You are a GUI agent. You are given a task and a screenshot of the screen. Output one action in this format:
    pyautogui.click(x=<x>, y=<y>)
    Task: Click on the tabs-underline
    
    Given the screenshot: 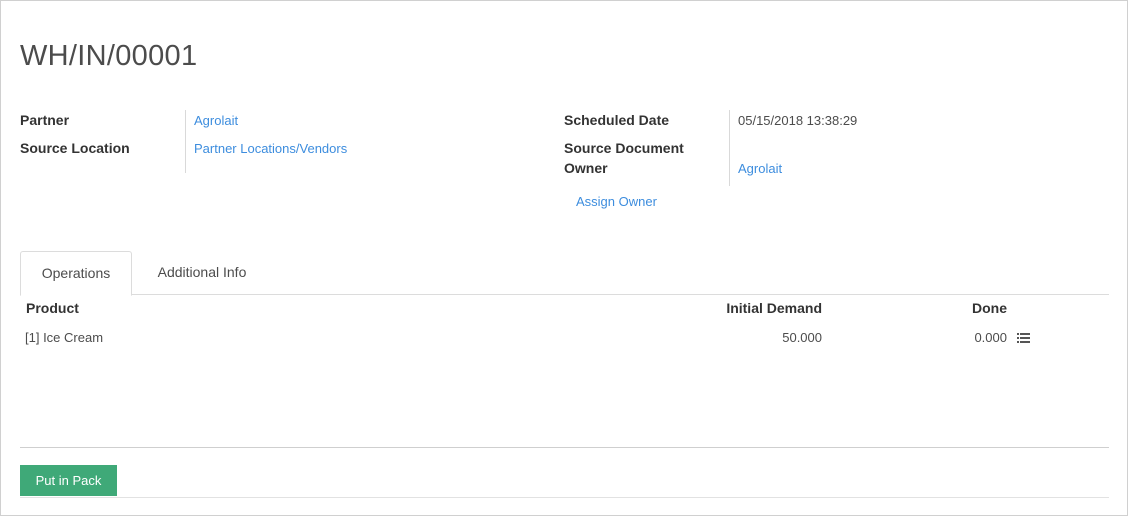 What is the action you would take?
    pyautogui.click(x=564, y=294)
    